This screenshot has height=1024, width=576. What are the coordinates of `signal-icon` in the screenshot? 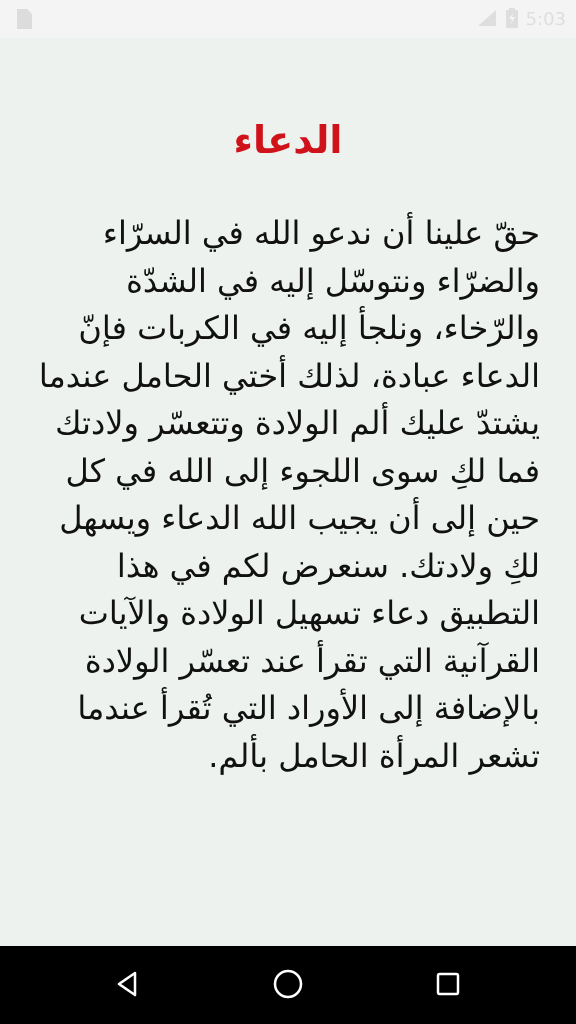 It's located at (487, 19).